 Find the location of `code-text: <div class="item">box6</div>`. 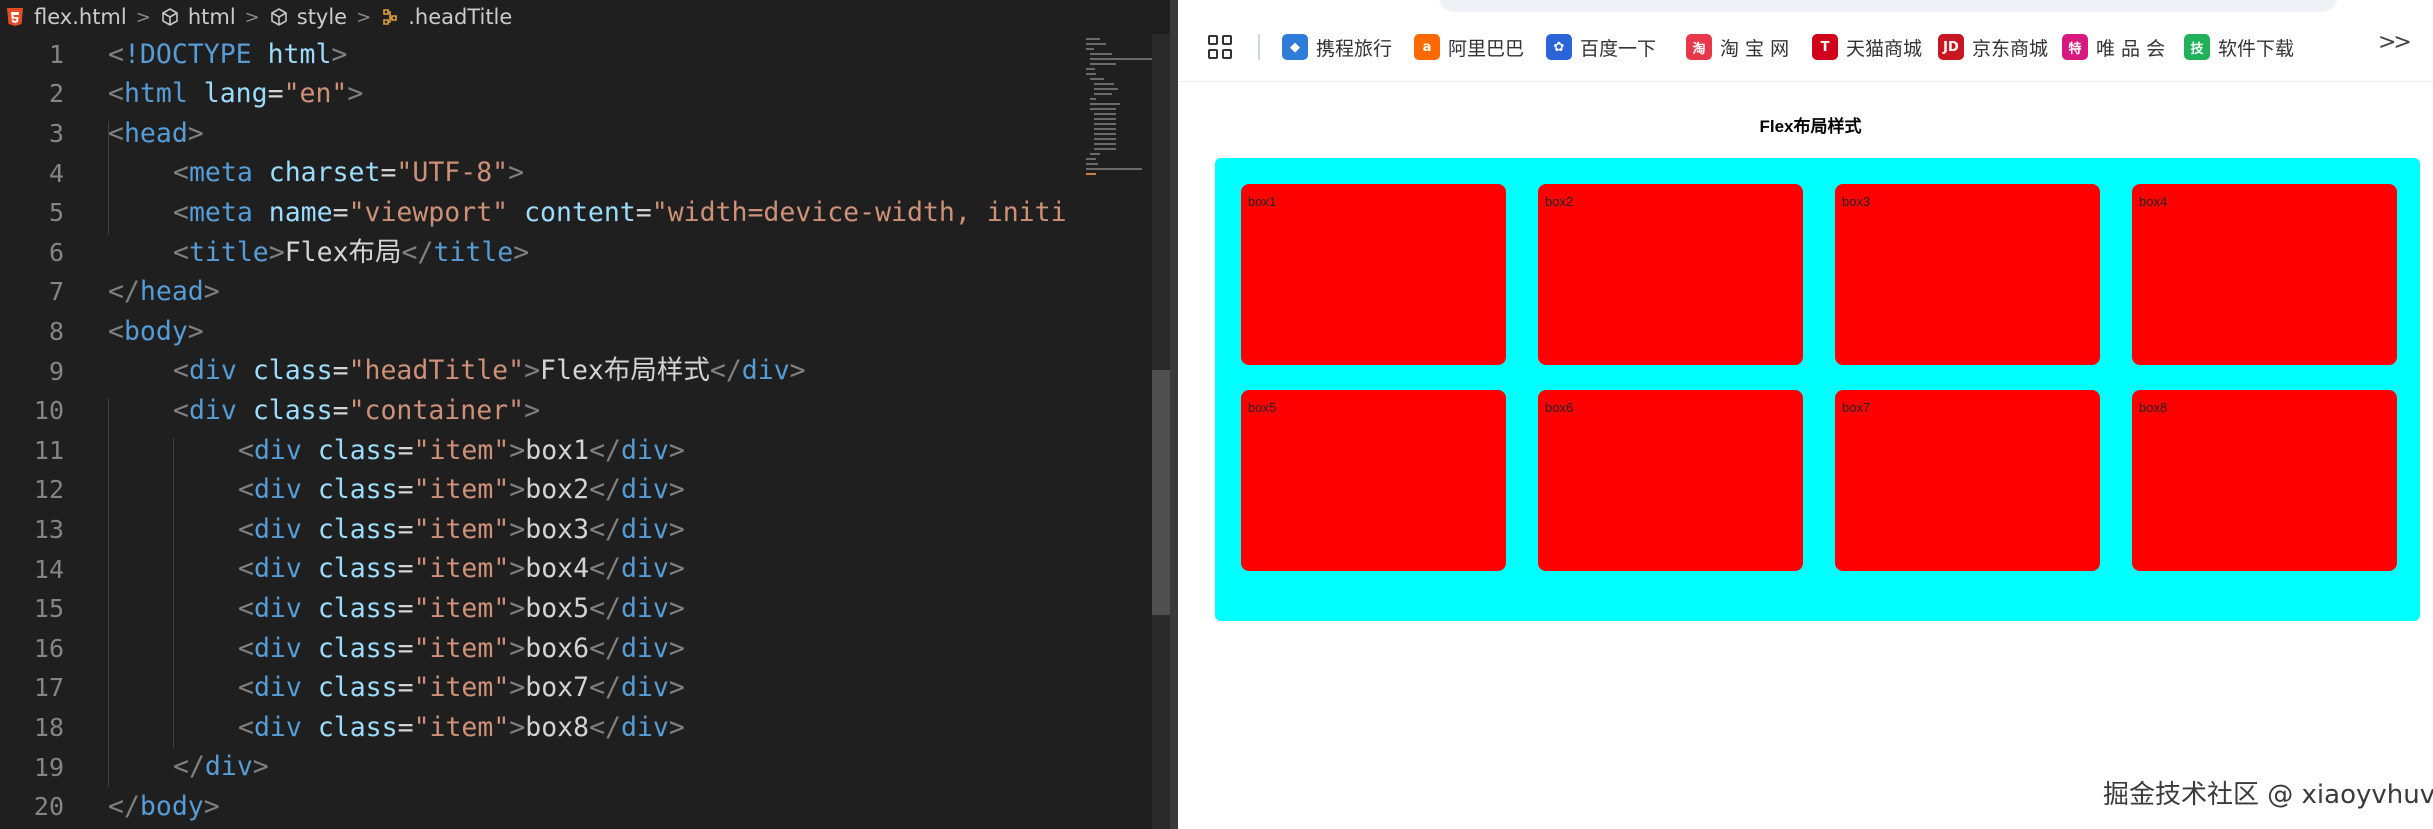

code-text: <div class="item">box6</div> is located at coordinates (461, 649).